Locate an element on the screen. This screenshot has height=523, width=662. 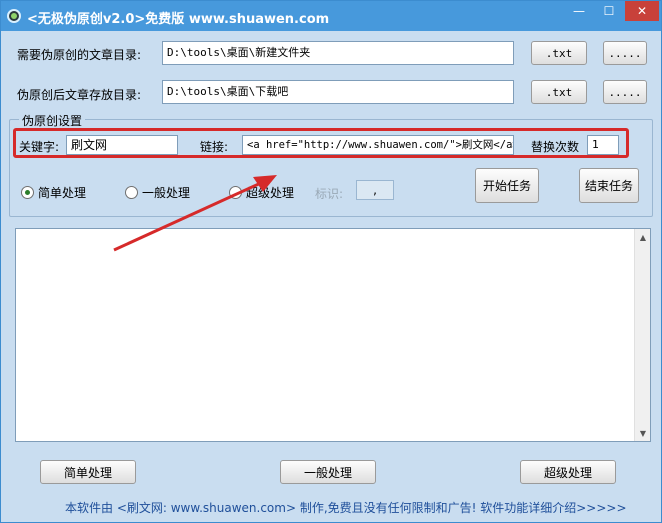
minimize-button: — is located at coordinates (579, 11).